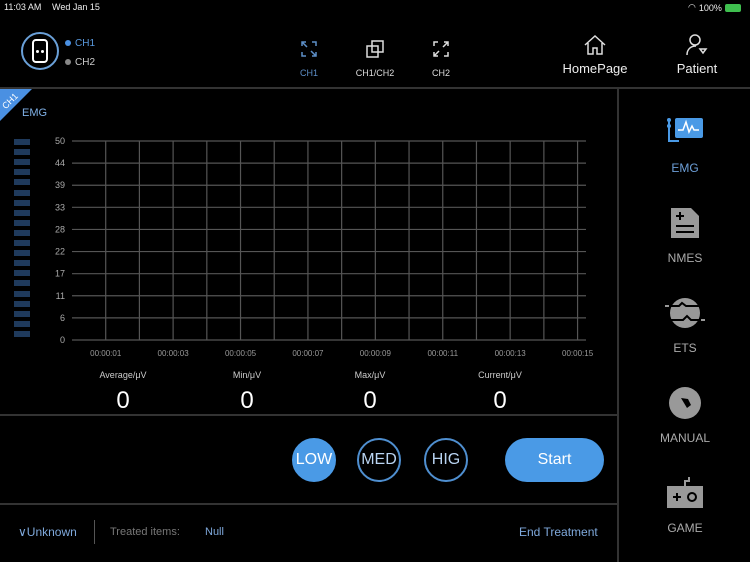 The image size is (750, 562). What do you see at coordinates (685, 528) in the screenshot?
I see `sidebar-game-label: GAME` at bounding box center [685, 528].